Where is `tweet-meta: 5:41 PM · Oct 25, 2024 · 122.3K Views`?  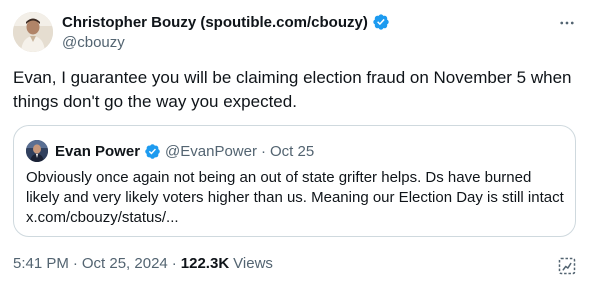 tweet-meta: 5:41 PM · Oct 25, 2024 · 122.3K Views is located at coordinates (143, 263).